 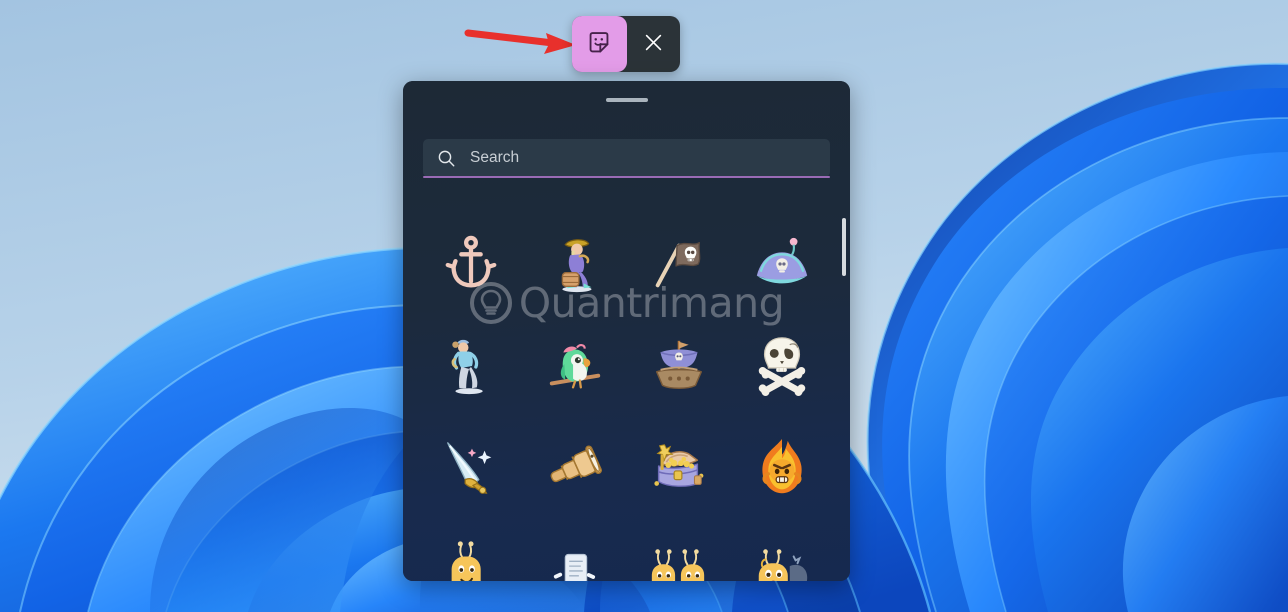 I want to click on bee-party-icon, so click(x=574, y=567).